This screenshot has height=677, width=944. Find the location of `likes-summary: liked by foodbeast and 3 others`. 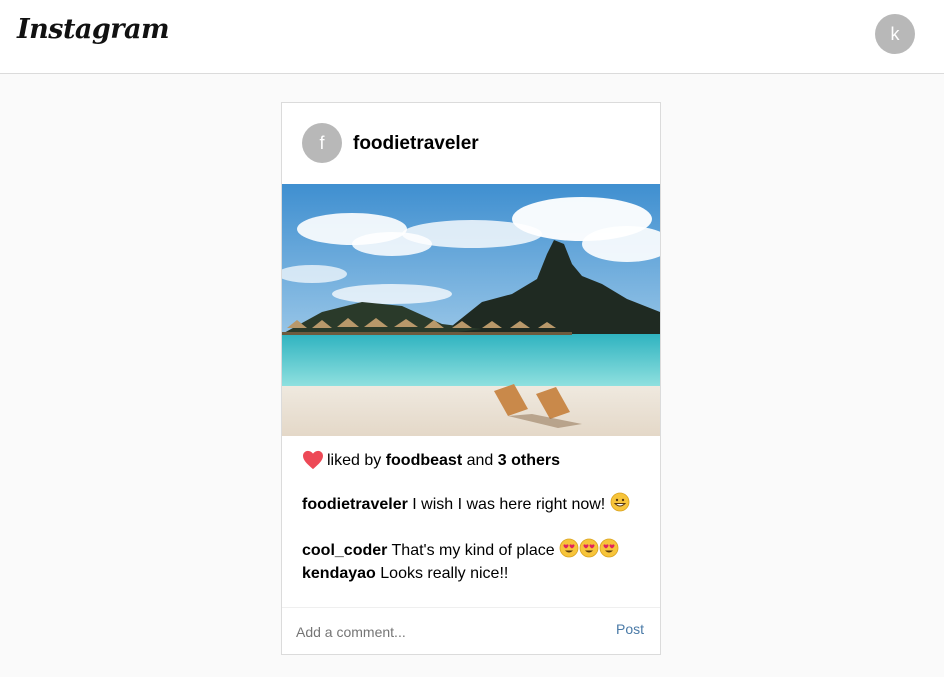

likes-summary: liked by foodbeast and 3 others is located at coordinates (431, 461).